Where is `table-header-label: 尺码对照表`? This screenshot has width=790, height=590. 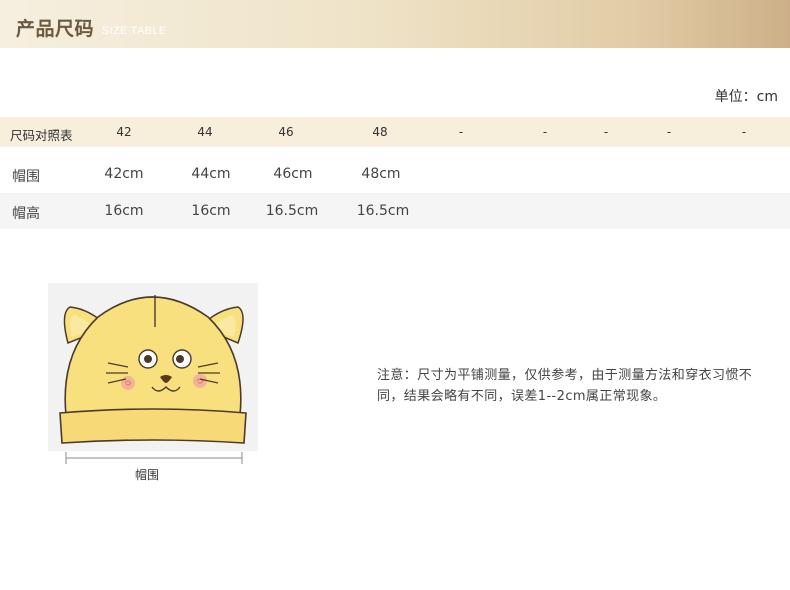
table-header-label: 尺码对照表 is located at coordinates (41, 135).